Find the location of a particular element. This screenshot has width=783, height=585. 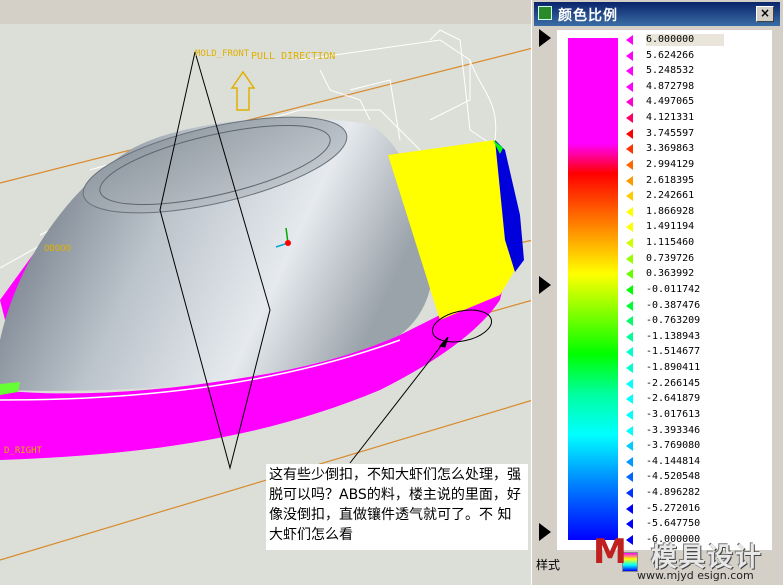

scale-value: -2.266145 is located at coordinates (673, 383).